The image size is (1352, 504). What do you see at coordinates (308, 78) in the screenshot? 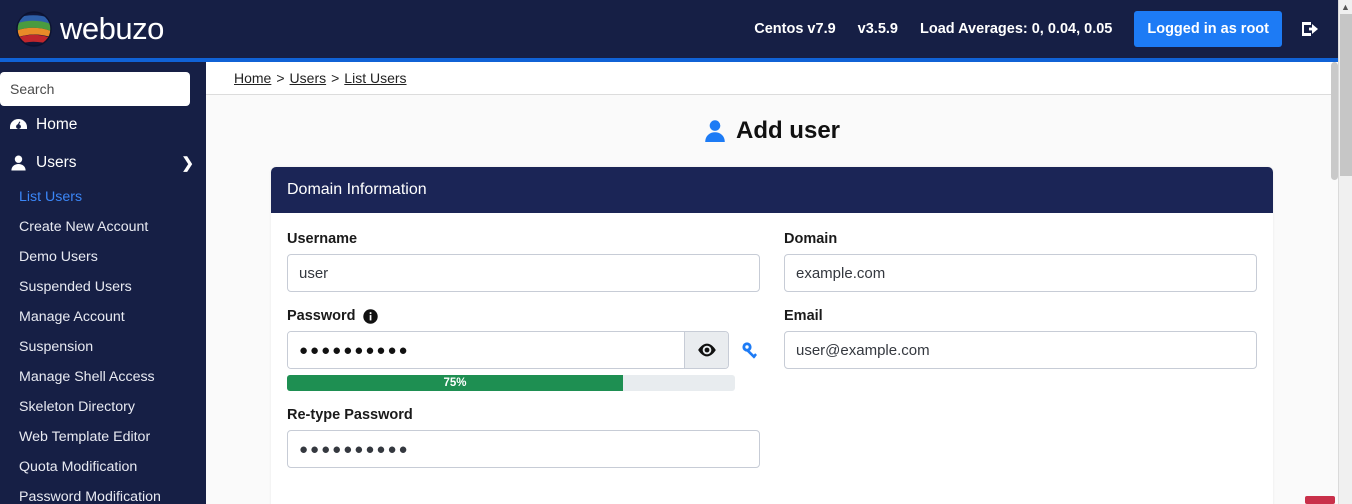
I see `breadcrumb-item-users: Users` at bounding box center [308, 78].